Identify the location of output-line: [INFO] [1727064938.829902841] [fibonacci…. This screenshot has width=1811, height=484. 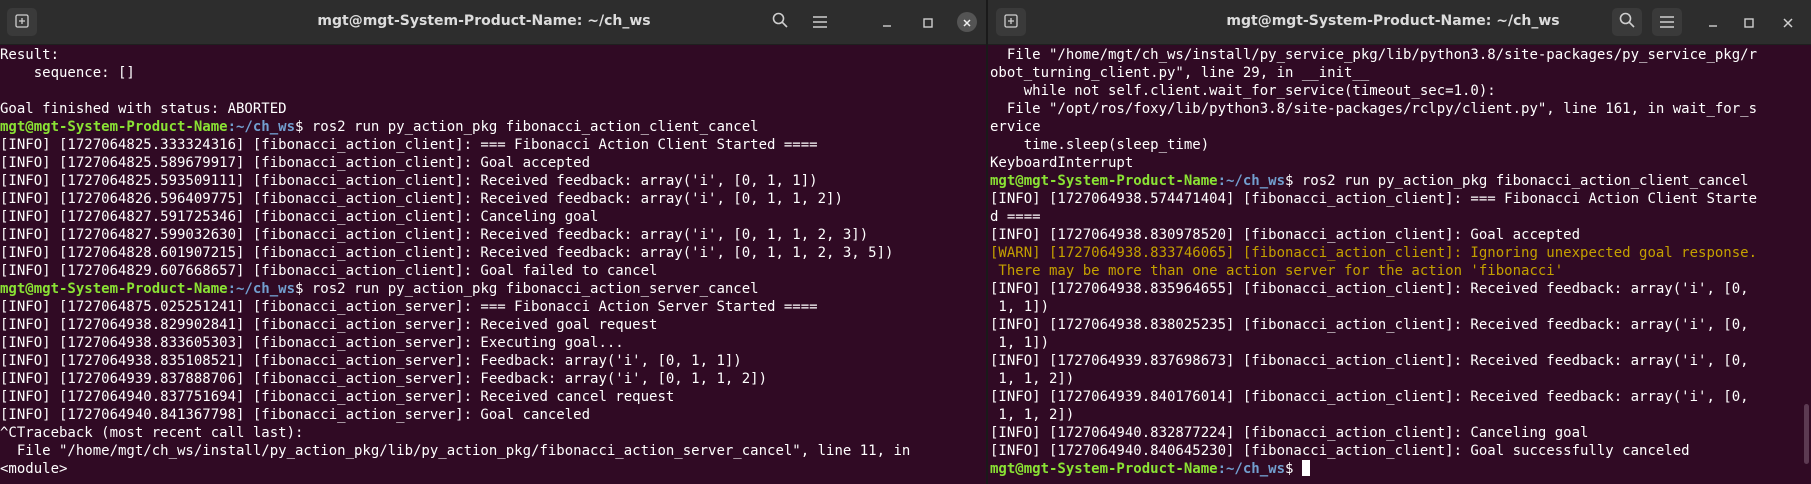
(329, 325).